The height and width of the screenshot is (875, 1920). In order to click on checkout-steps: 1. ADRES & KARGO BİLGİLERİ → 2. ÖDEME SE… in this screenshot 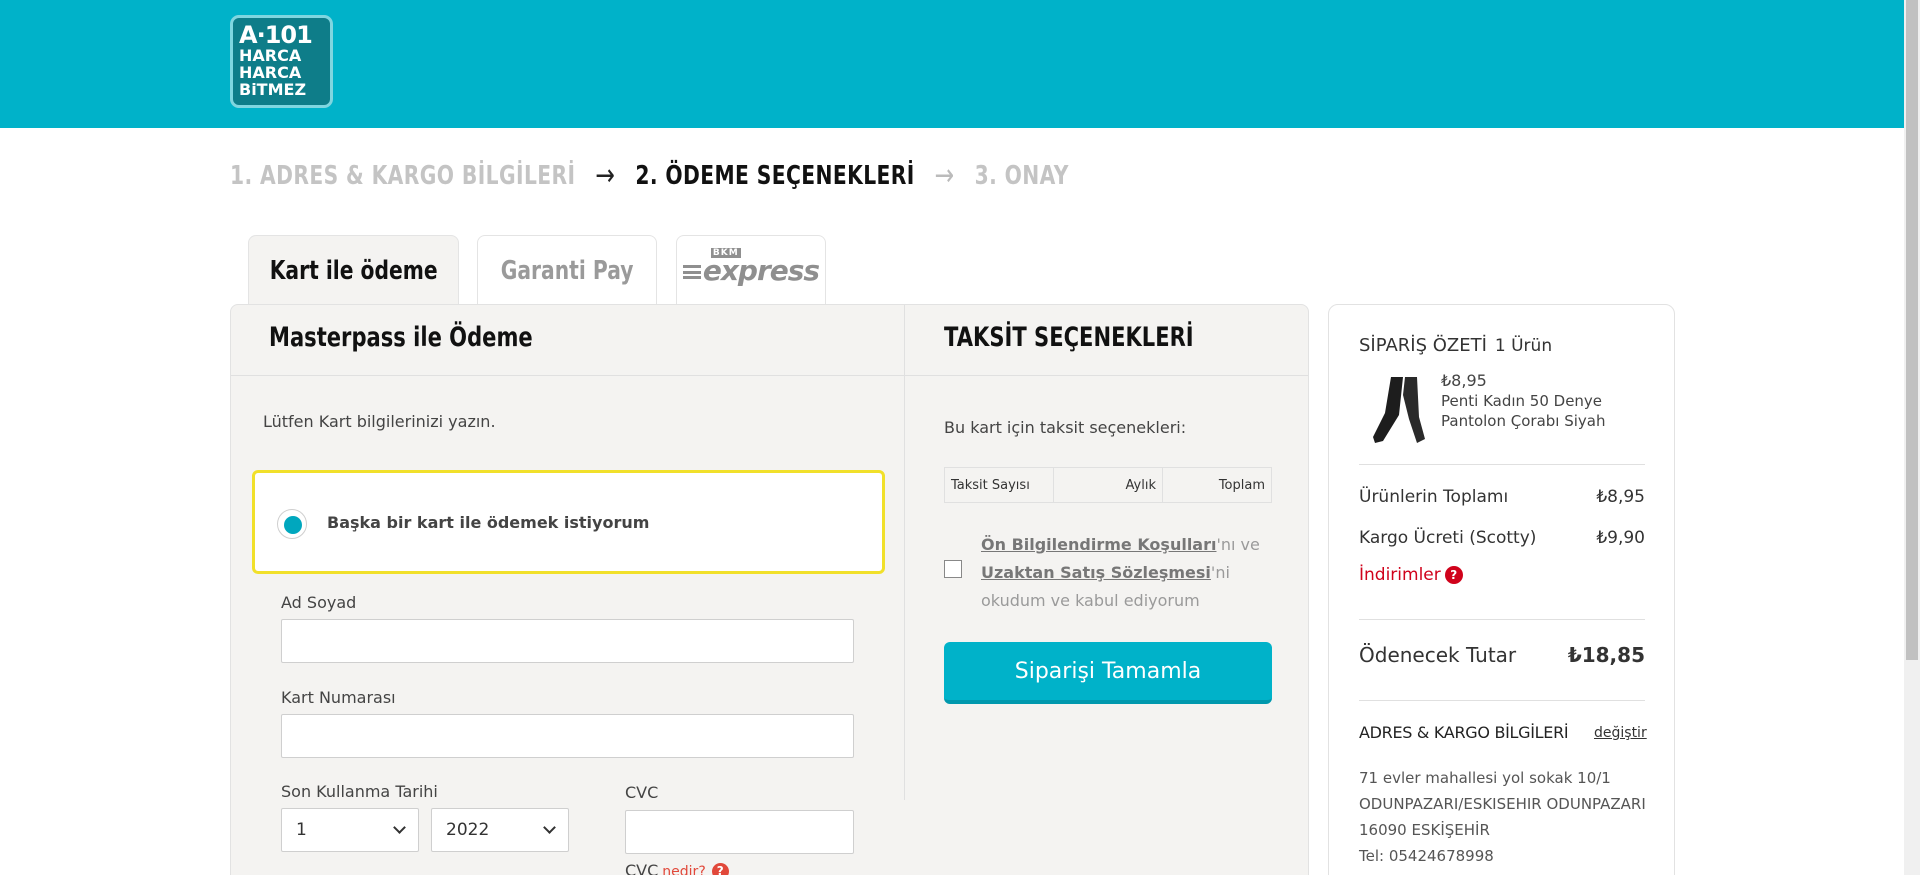, I will do `click(649, 175)`.